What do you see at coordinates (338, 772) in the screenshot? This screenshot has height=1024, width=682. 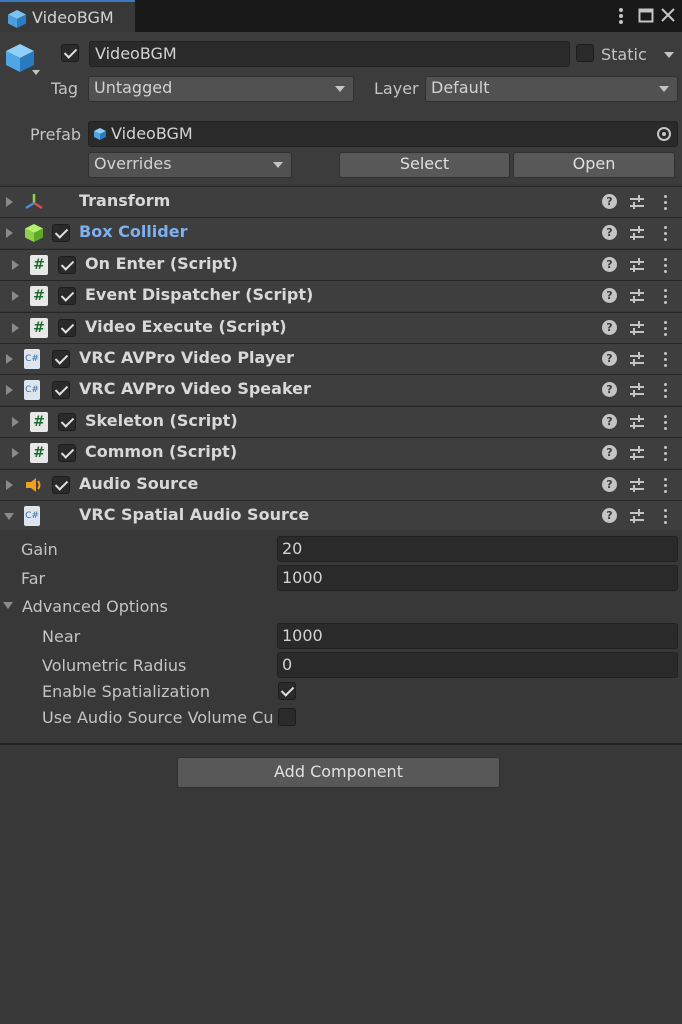 I see `add-component-button: Add Component` at bounding box center [338, 772].